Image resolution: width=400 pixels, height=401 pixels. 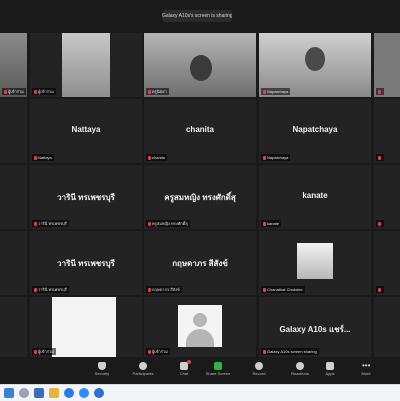 I want to click on participant-name: chanita, so click(x=199, y=129).